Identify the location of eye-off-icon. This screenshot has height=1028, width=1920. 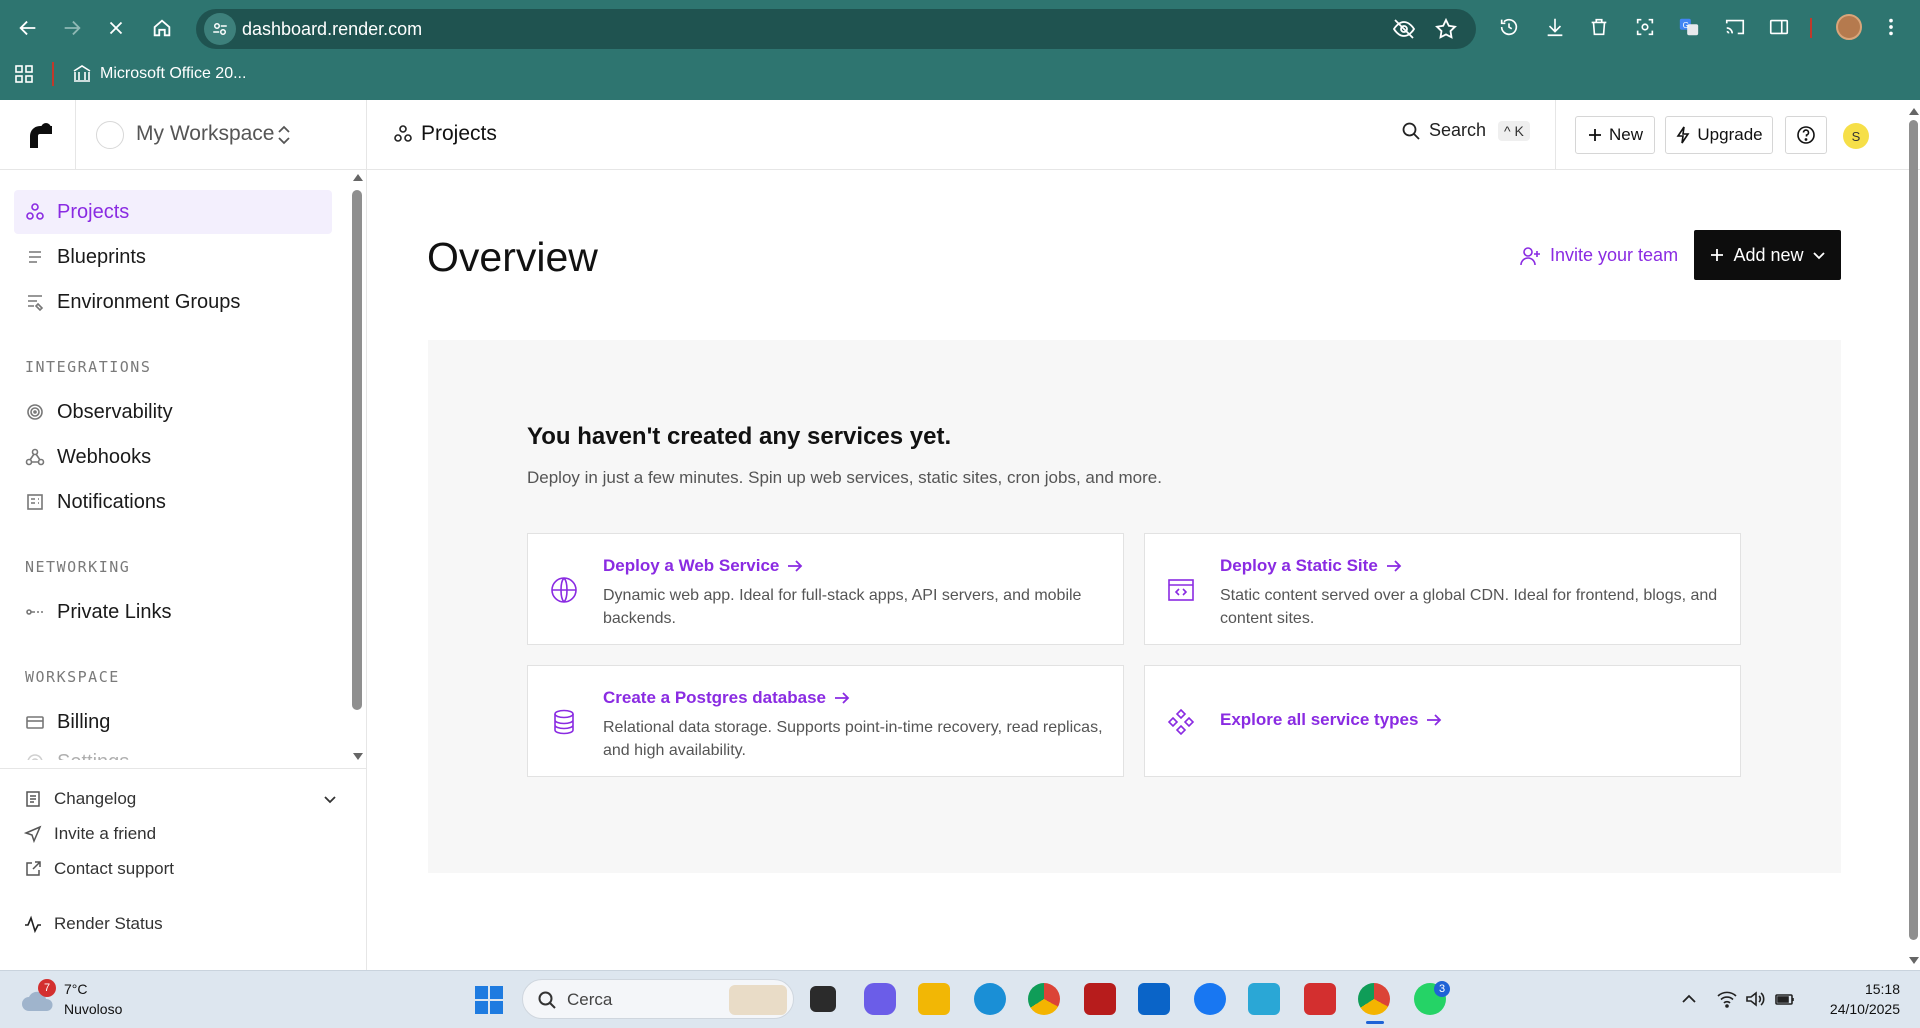
(1404, 29).